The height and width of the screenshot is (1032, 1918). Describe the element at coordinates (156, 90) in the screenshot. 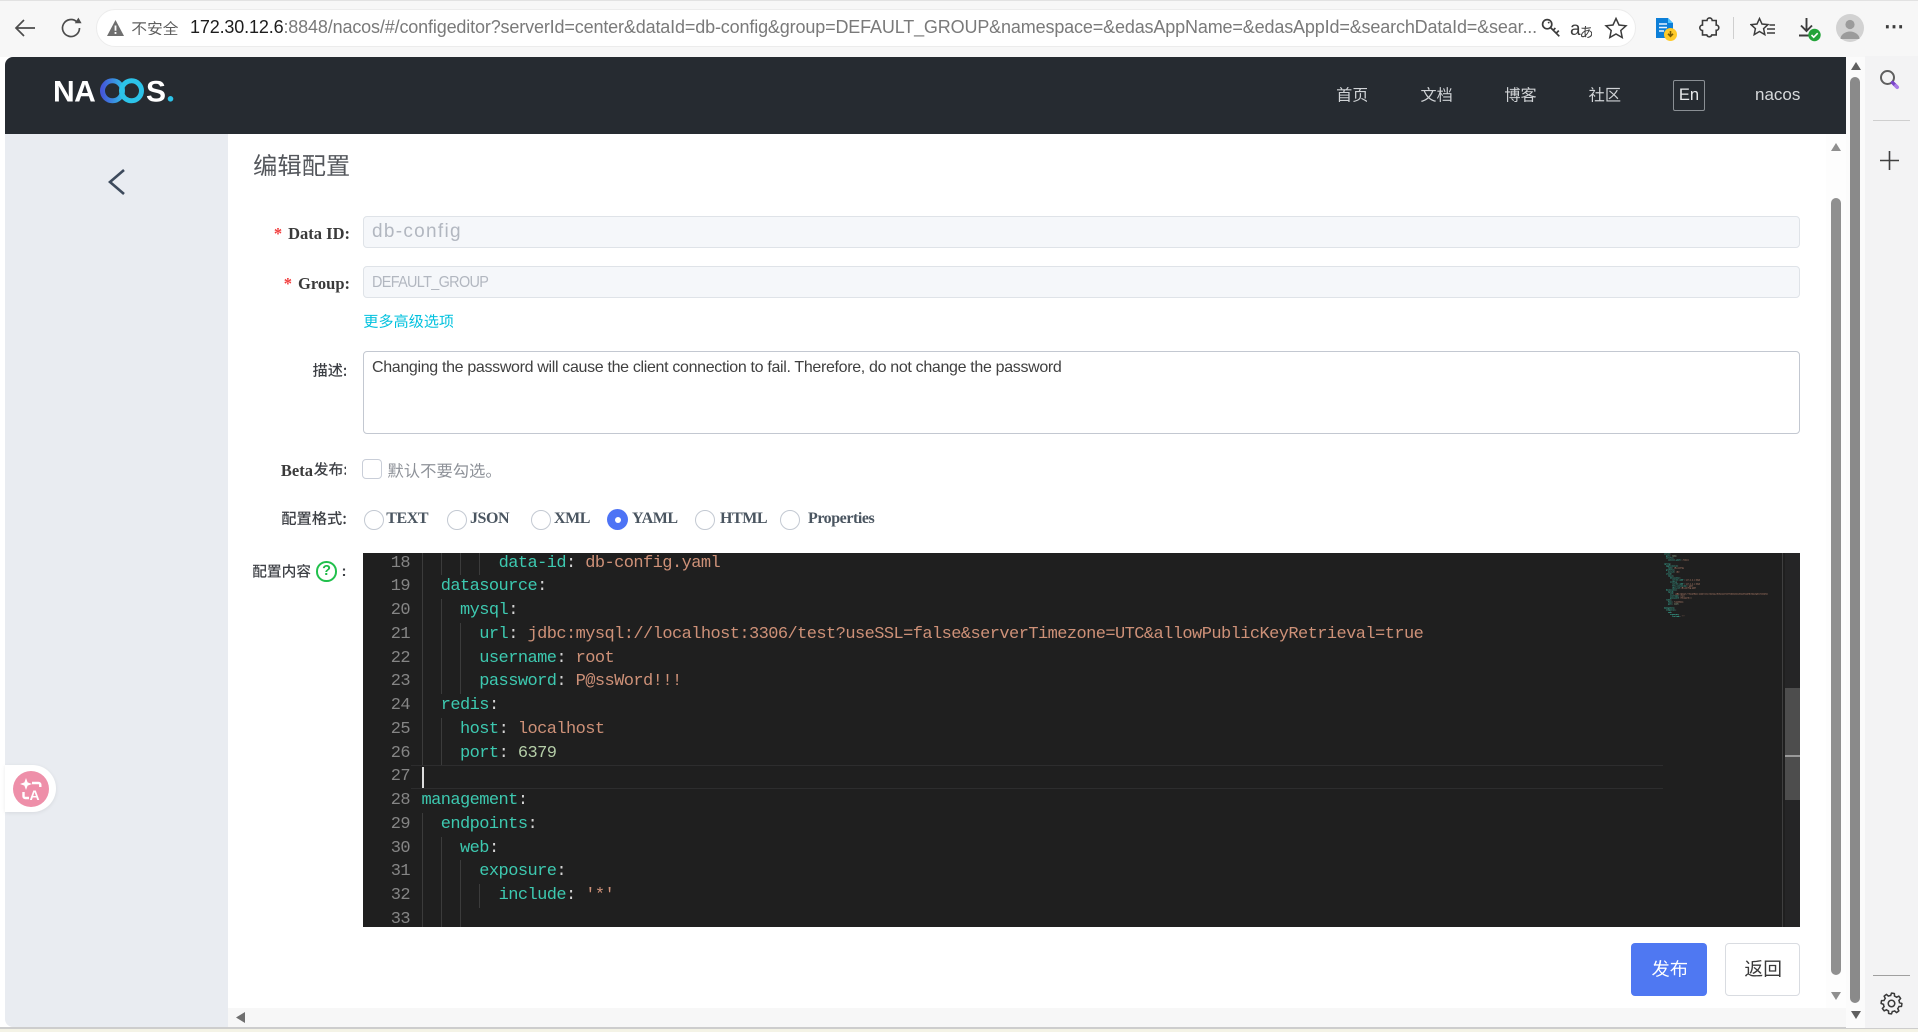

I see `svg-text: S` at that location.